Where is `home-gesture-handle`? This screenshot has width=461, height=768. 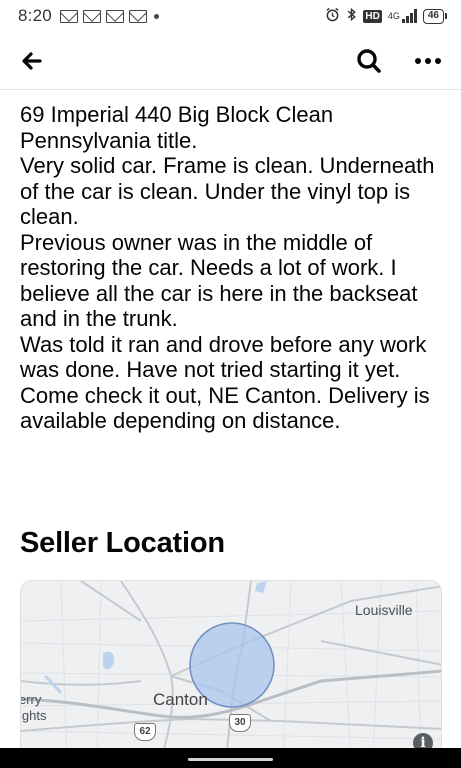
home-gesture-handle is located at coordinates (230, 759).